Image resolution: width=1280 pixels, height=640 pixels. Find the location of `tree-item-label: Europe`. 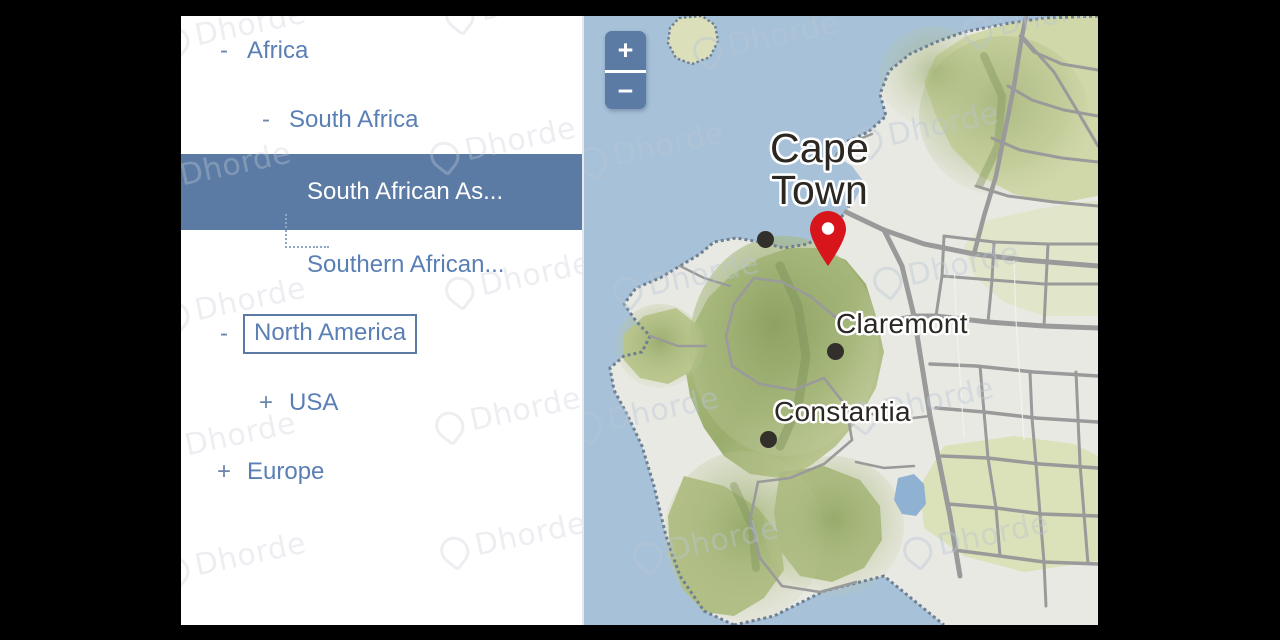

tree-item-label: Europe is located at coordinates (286, 471).